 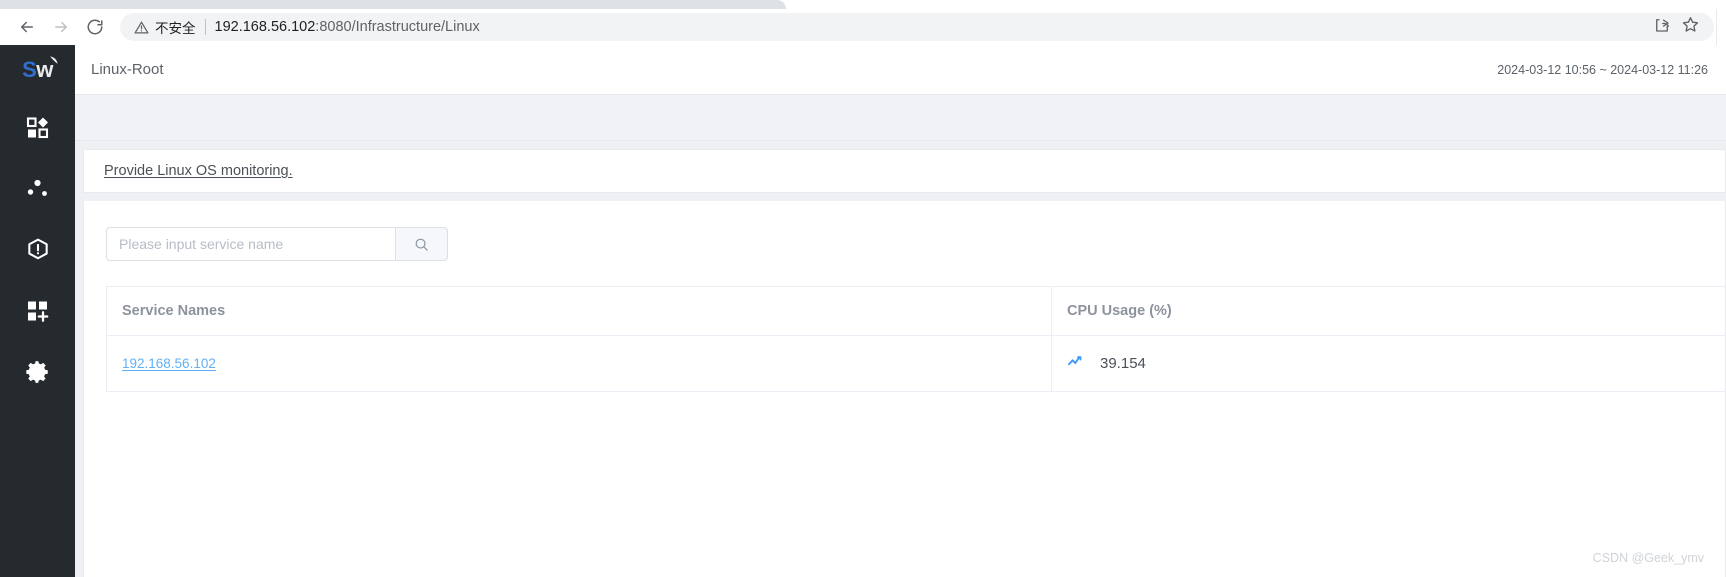 I want to click on search-icon, so click(x=421, y=244).